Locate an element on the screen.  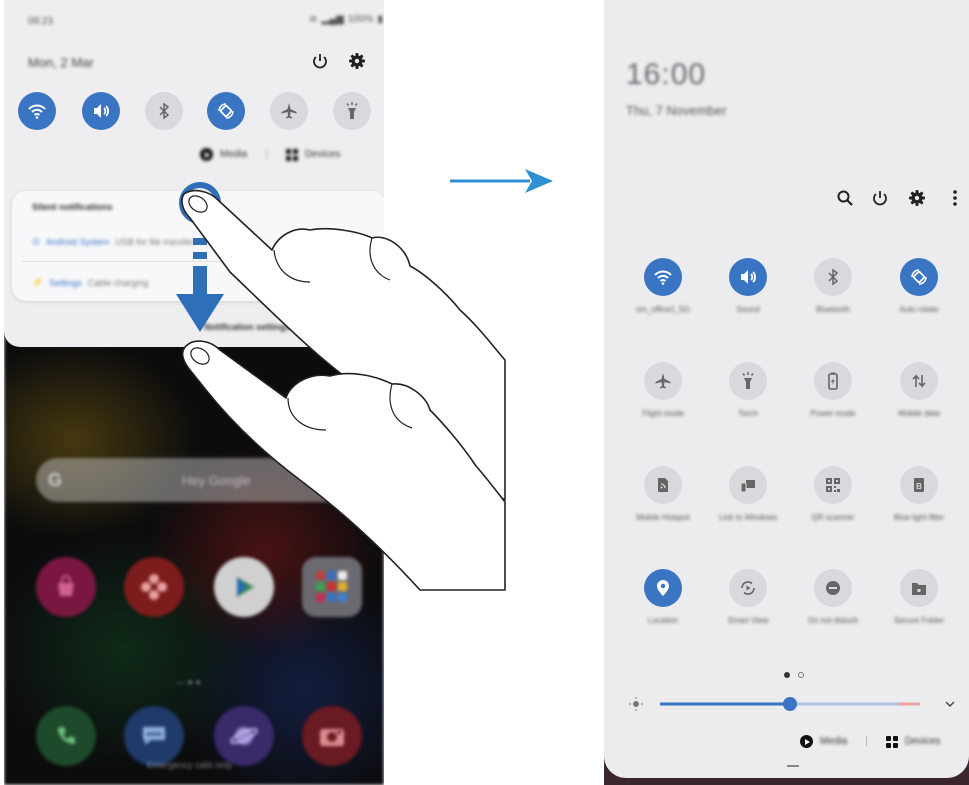
quick-tile-blue-light: B Blue light filter is located at coordinates (919, 494).